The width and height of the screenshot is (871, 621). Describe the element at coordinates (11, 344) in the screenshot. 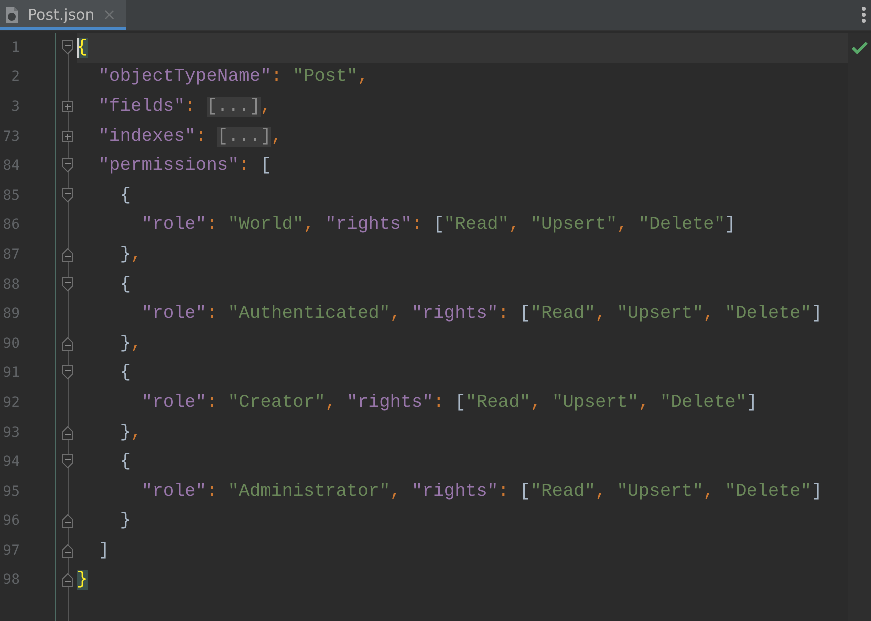

I see `line-number: 90` at that location.